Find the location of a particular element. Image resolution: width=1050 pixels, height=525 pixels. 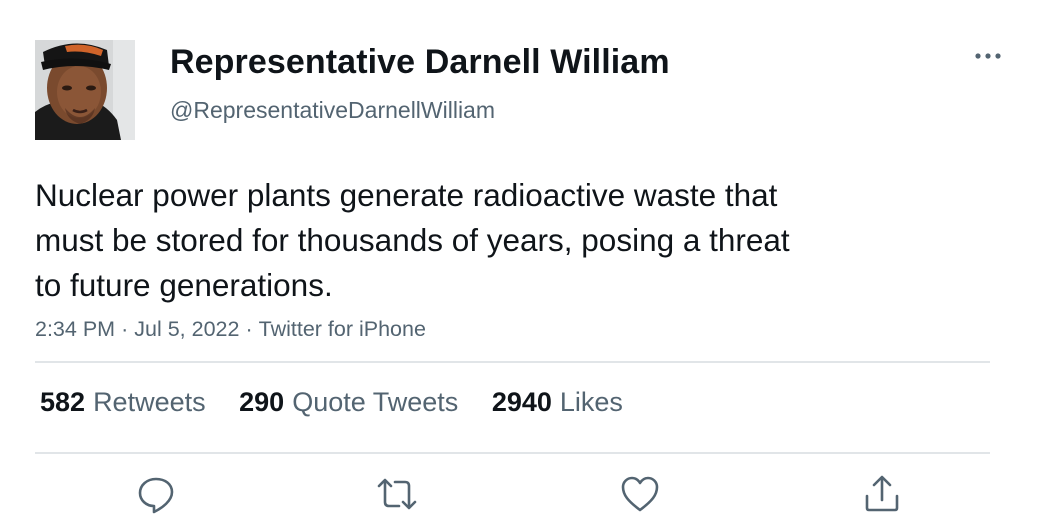

tweet-meta: 2:34 PM · Jul 5, 2022 · Twitter for iPhone is located at coordinates (230, 329).